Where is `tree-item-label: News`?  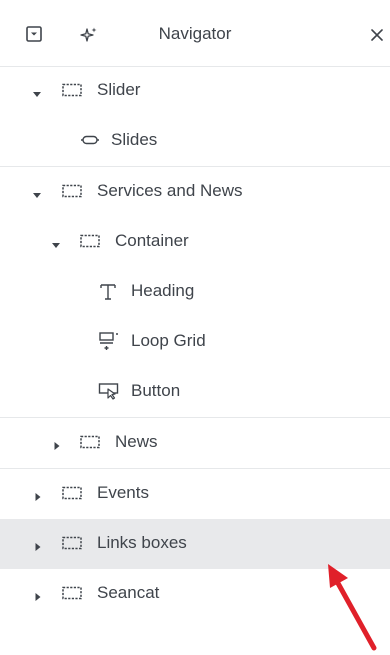 tree-item-label: News is located at coordinates (136, 441).